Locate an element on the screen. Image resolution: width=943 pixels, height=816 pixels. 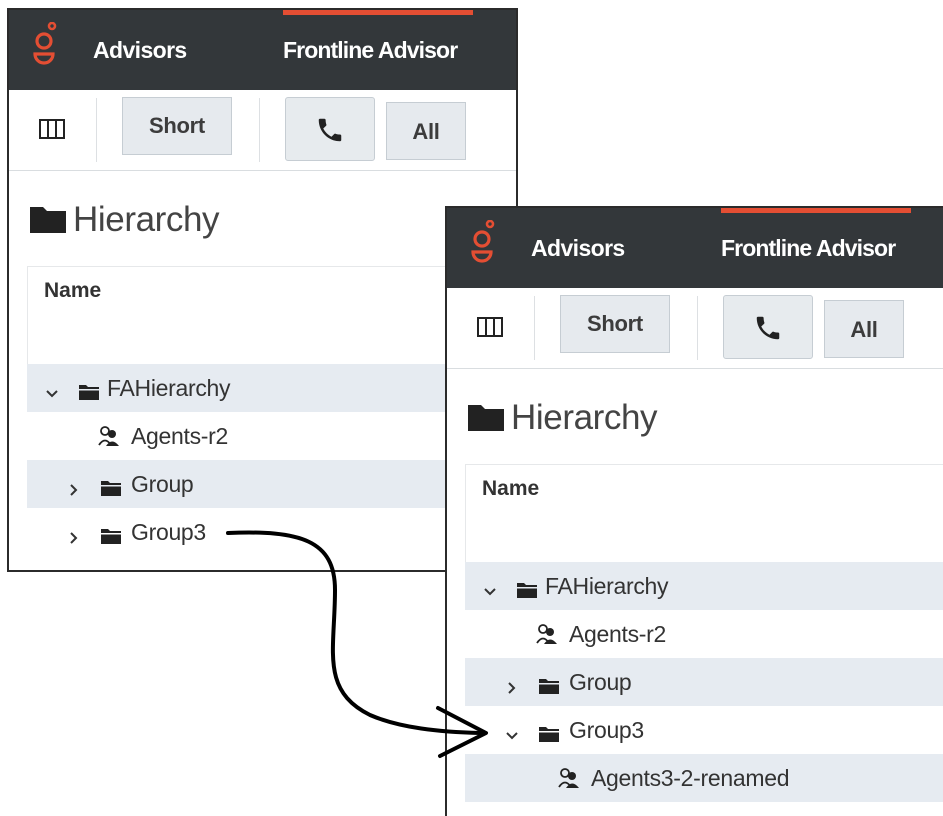
tree-row-agents3-2-renamed: Agents3-2-renamed is located at coordinates (704, 778).